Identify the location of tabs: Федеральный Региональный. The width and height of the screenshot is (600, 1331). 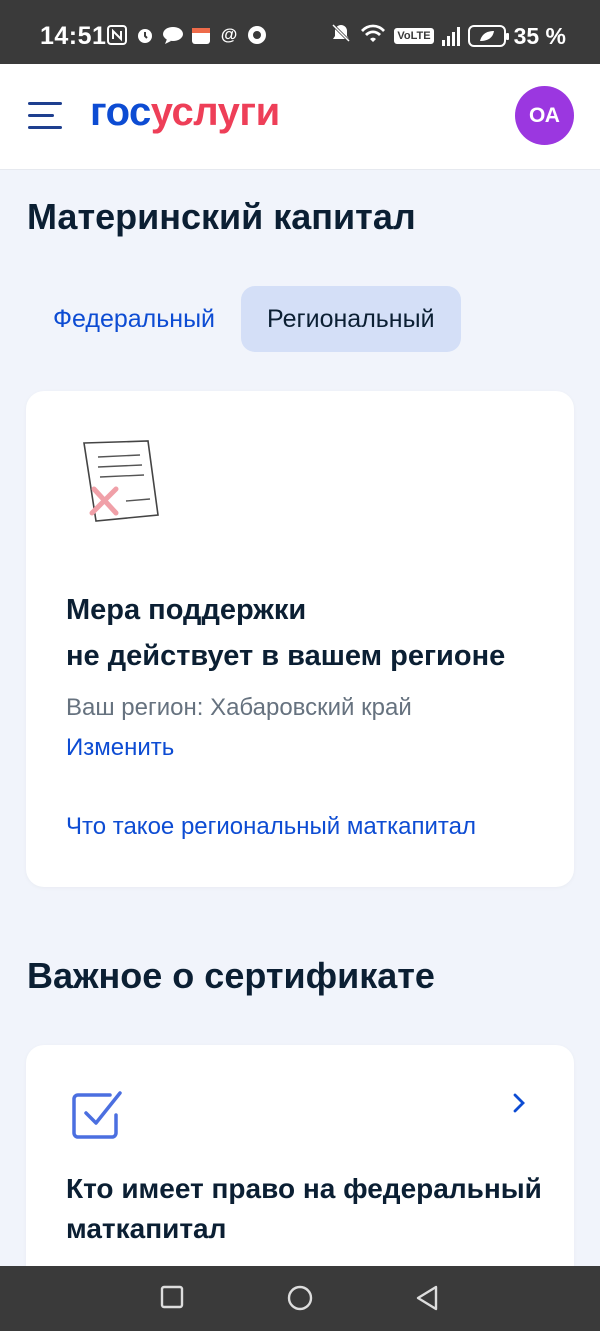
(244, 319).